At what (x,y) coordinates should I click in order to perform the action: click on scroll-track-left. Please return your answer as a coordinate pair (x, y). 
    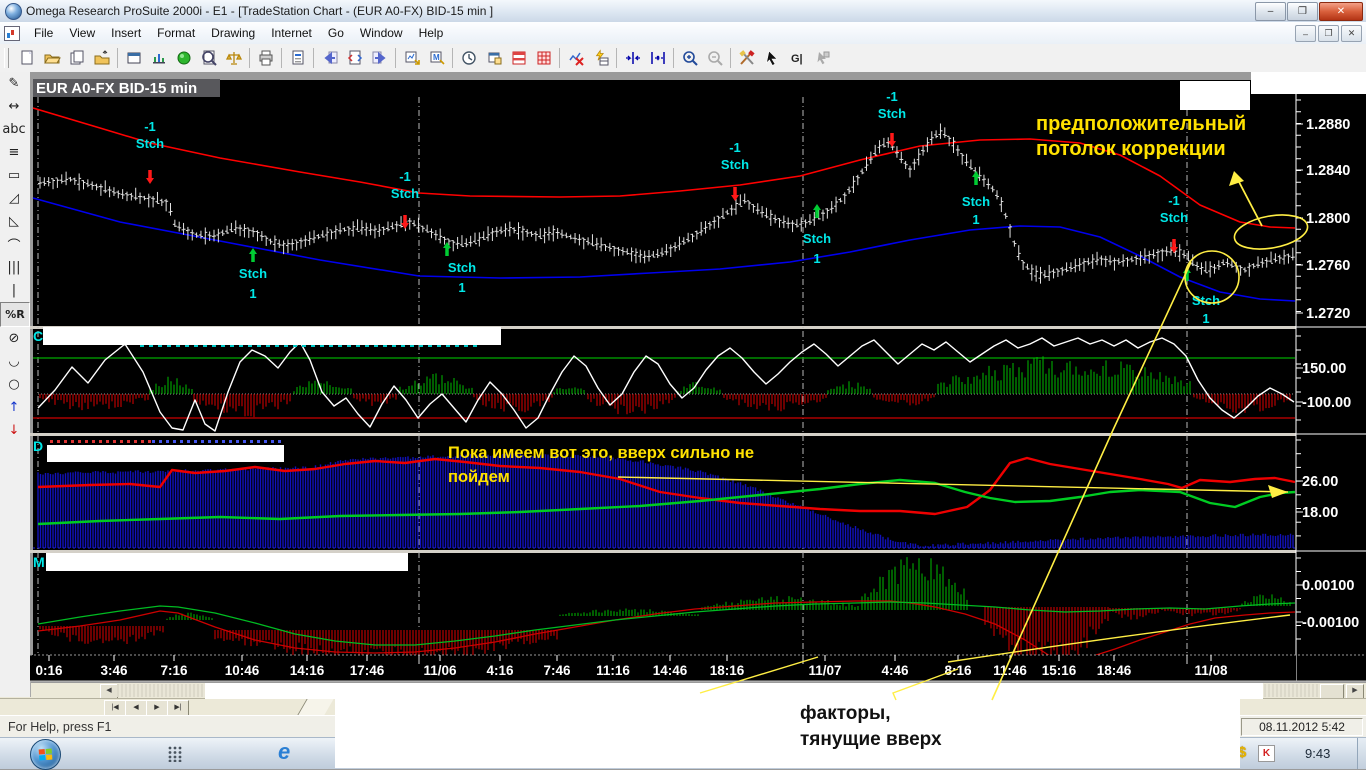
    Looking at the image, I should click on (161, 690).